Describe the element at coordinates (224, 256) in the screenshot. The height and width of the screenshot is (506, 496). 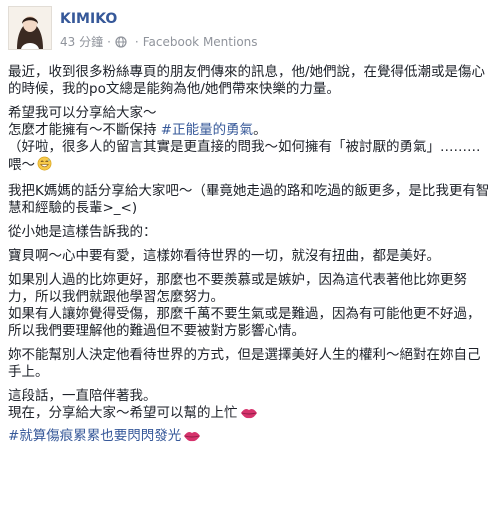
I see `post-paragraph: 寶貝啊～心中要有愛，這樣妳看待世界的一切，就沒有扭曲，都是美好。` at that location.